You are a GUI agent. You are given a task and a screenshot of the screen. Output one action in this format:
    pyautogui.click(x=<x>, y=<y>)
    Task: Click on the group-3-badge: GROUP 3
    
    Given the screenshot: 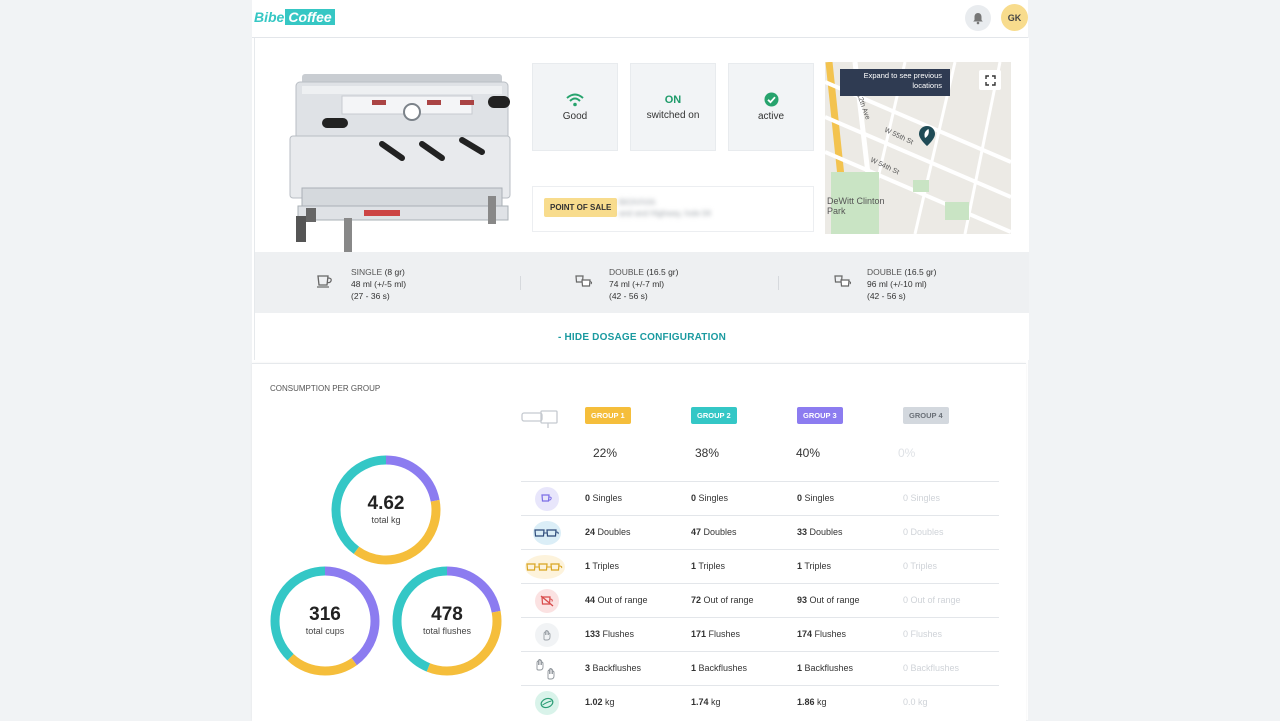 What is the action you would take?
    pyautogui.click(x=820, y=415)
    